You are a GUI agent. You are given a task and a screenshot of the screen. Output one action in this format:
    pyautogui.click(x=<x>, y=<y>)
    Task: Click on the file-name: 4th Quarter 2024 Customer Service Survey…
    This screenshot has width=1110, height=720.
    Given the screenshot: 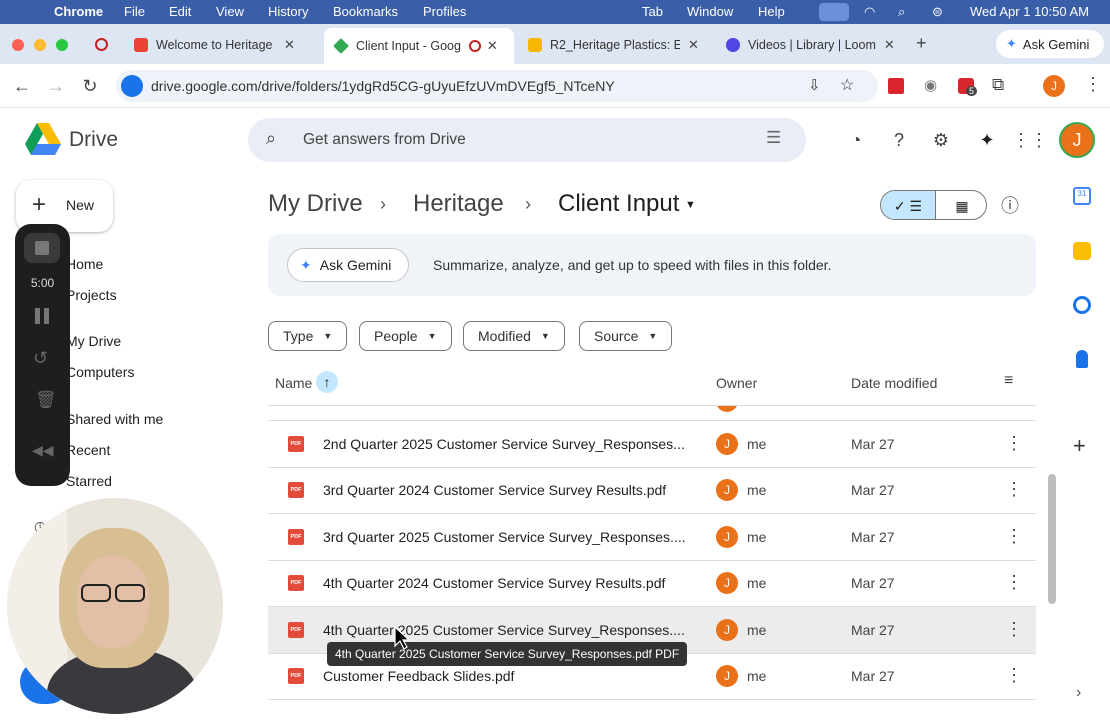 What is the action you would take?
    pyautogui.click(x=494, y=583)
    